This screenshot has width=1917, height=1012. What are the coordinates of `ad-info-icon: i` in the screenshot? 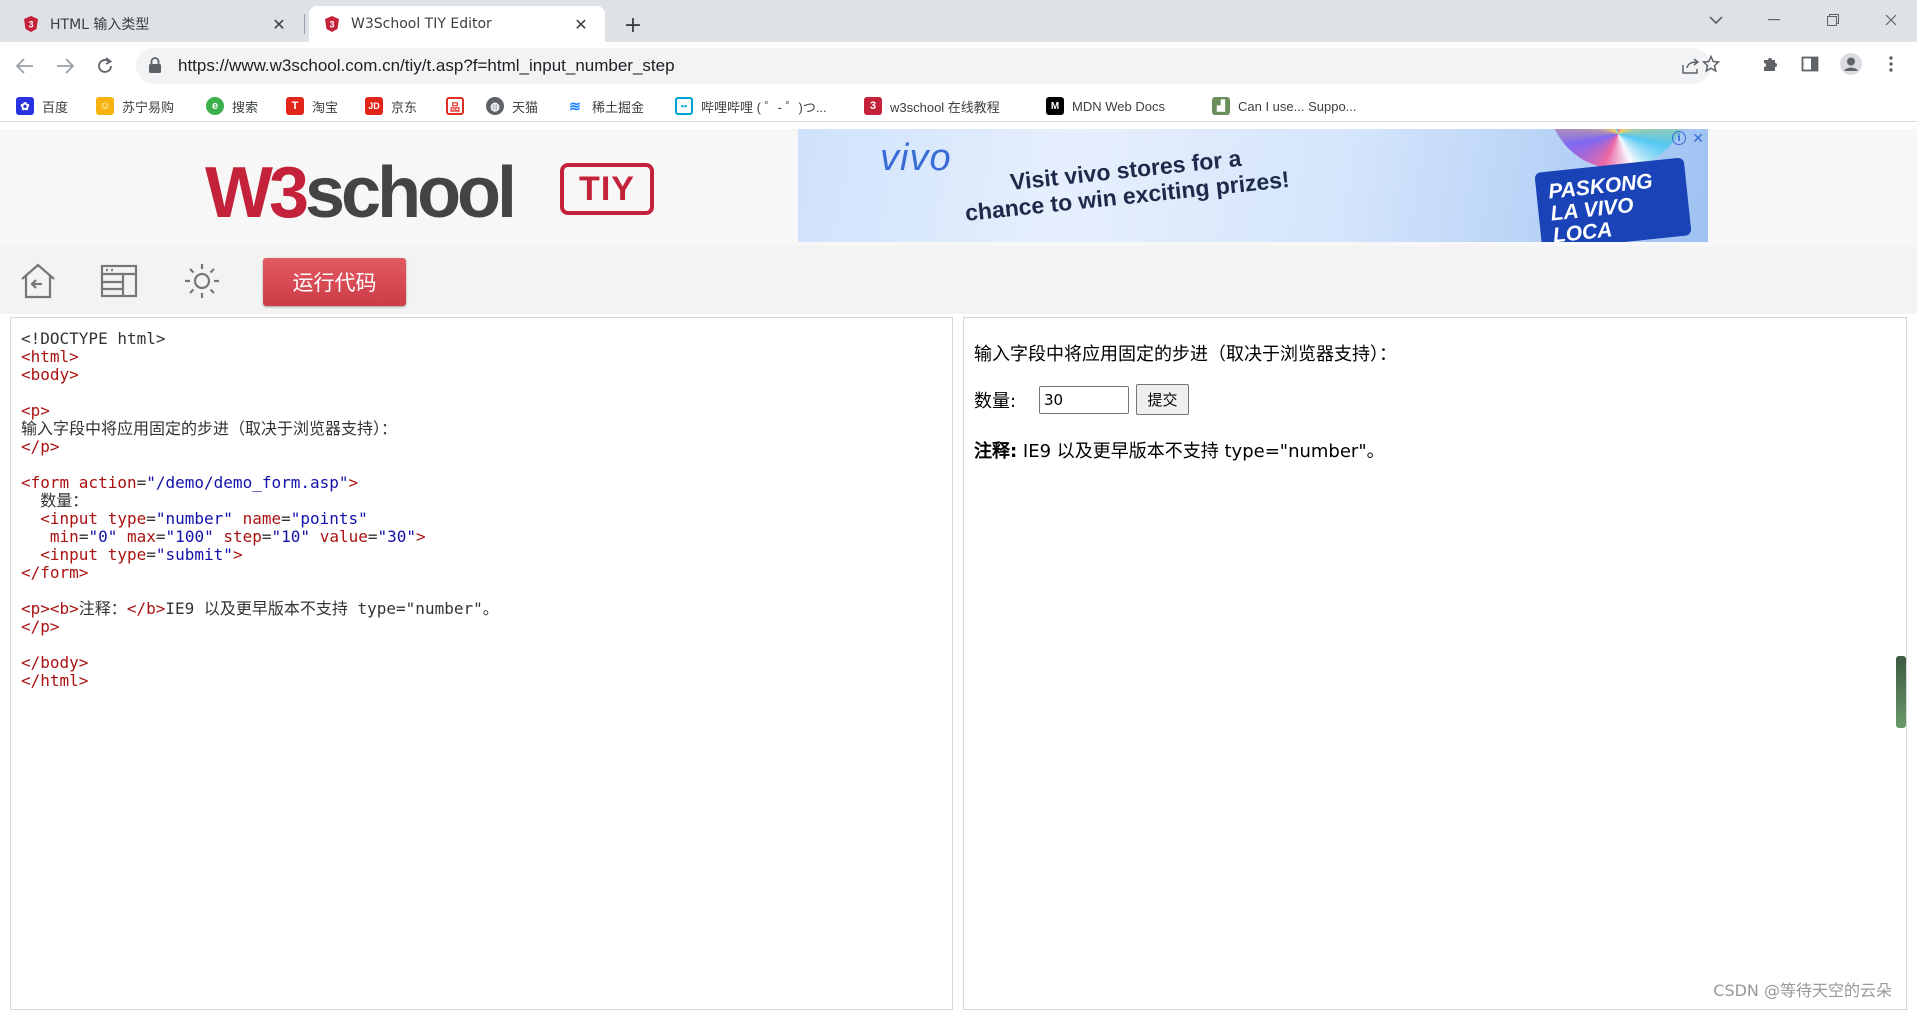 It's located at (1679, 138).